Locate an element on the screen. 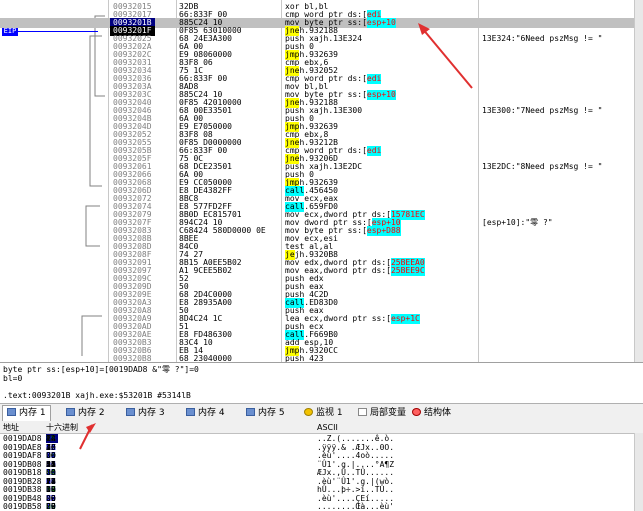 This screenshot has width=643, height=511. dump-header: 地址 十六进制 ASCII is located at coordinates (321, 428).